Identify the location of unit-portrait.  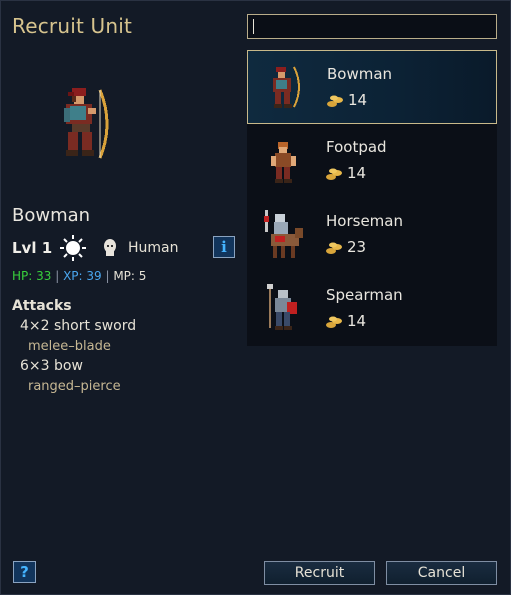
(84, 126).